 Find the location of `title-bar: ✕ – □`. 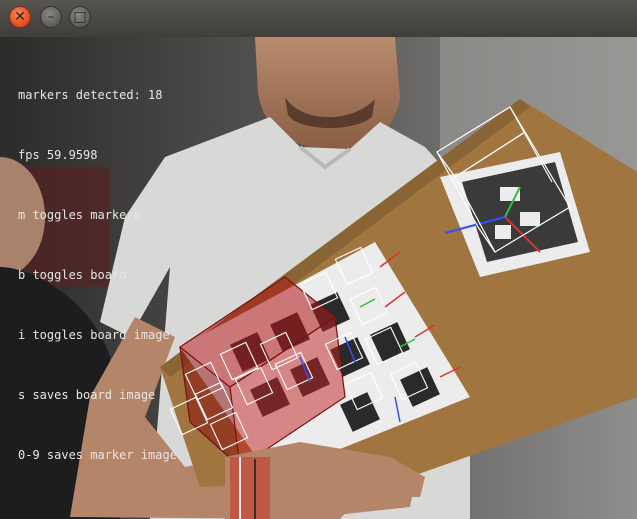

title-bar: ✕ – □ is located at coordinates (318, 19).